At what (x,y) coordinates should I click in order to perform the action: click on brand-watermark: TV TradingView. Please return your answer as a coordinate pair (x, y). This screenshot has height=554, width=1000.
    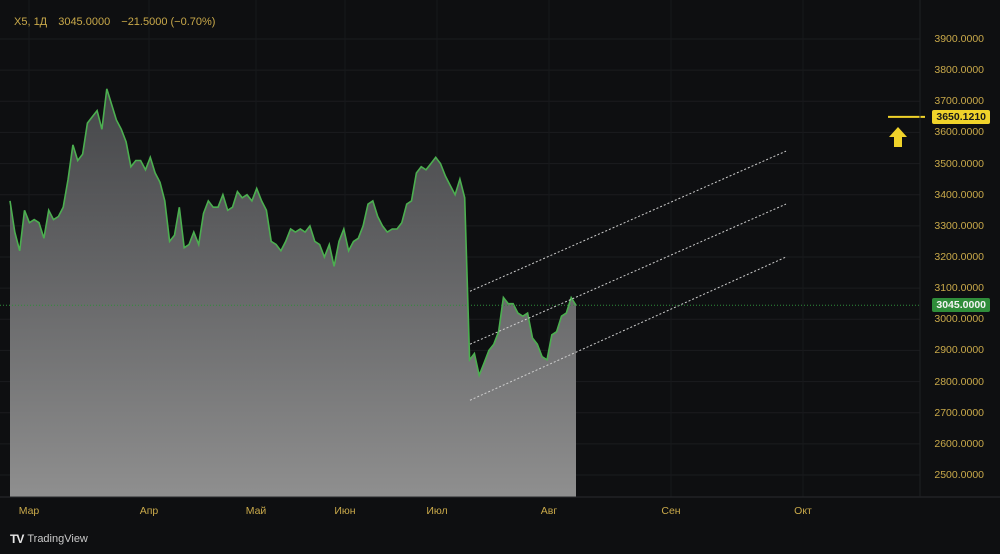
    Looking at the image, I should click on (49, 539).